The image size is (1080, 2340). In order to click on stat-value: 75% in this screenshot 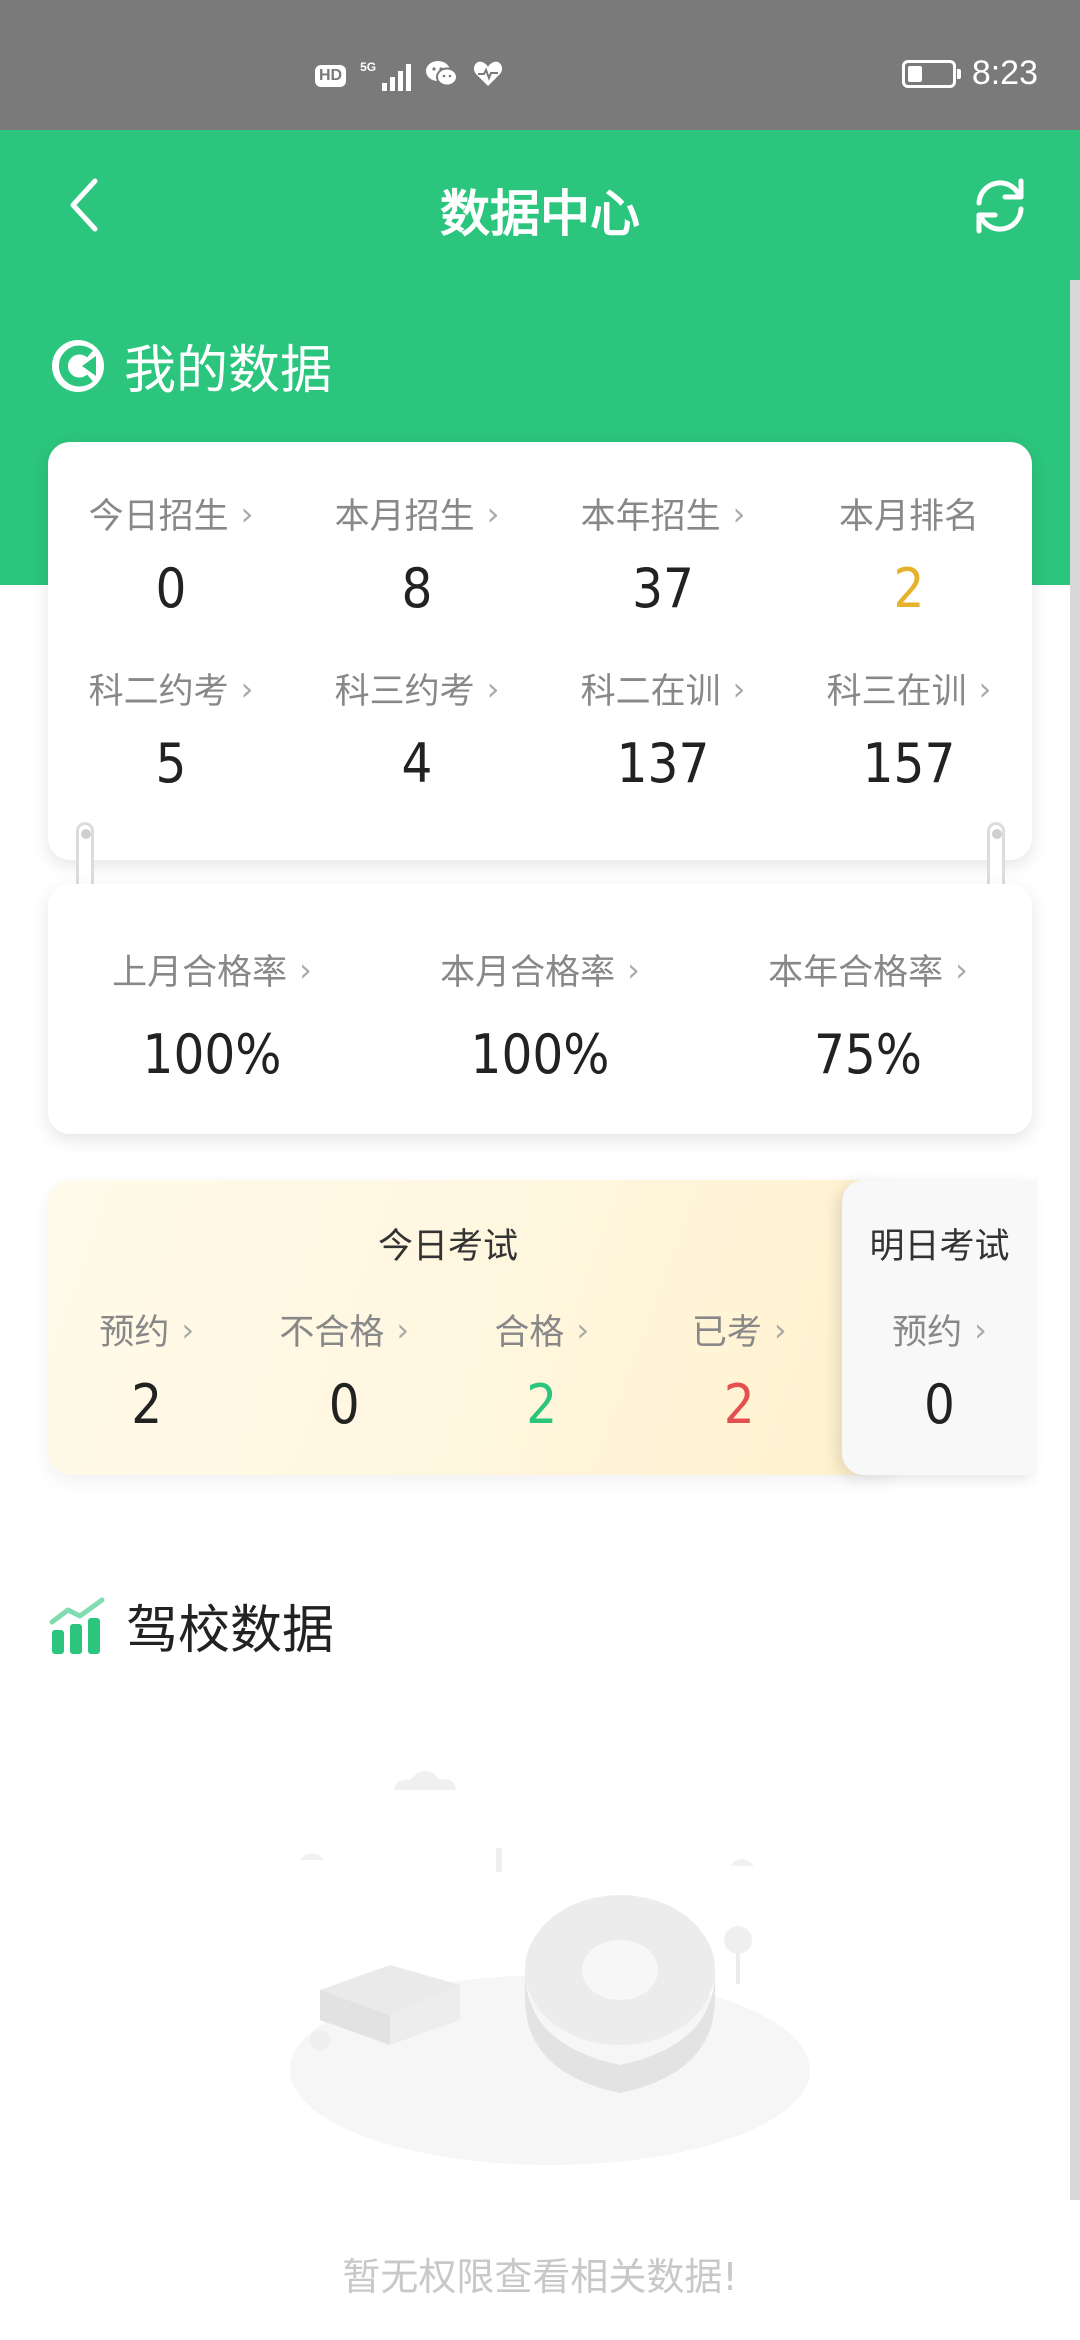, I will do `click(868, 1054)`.